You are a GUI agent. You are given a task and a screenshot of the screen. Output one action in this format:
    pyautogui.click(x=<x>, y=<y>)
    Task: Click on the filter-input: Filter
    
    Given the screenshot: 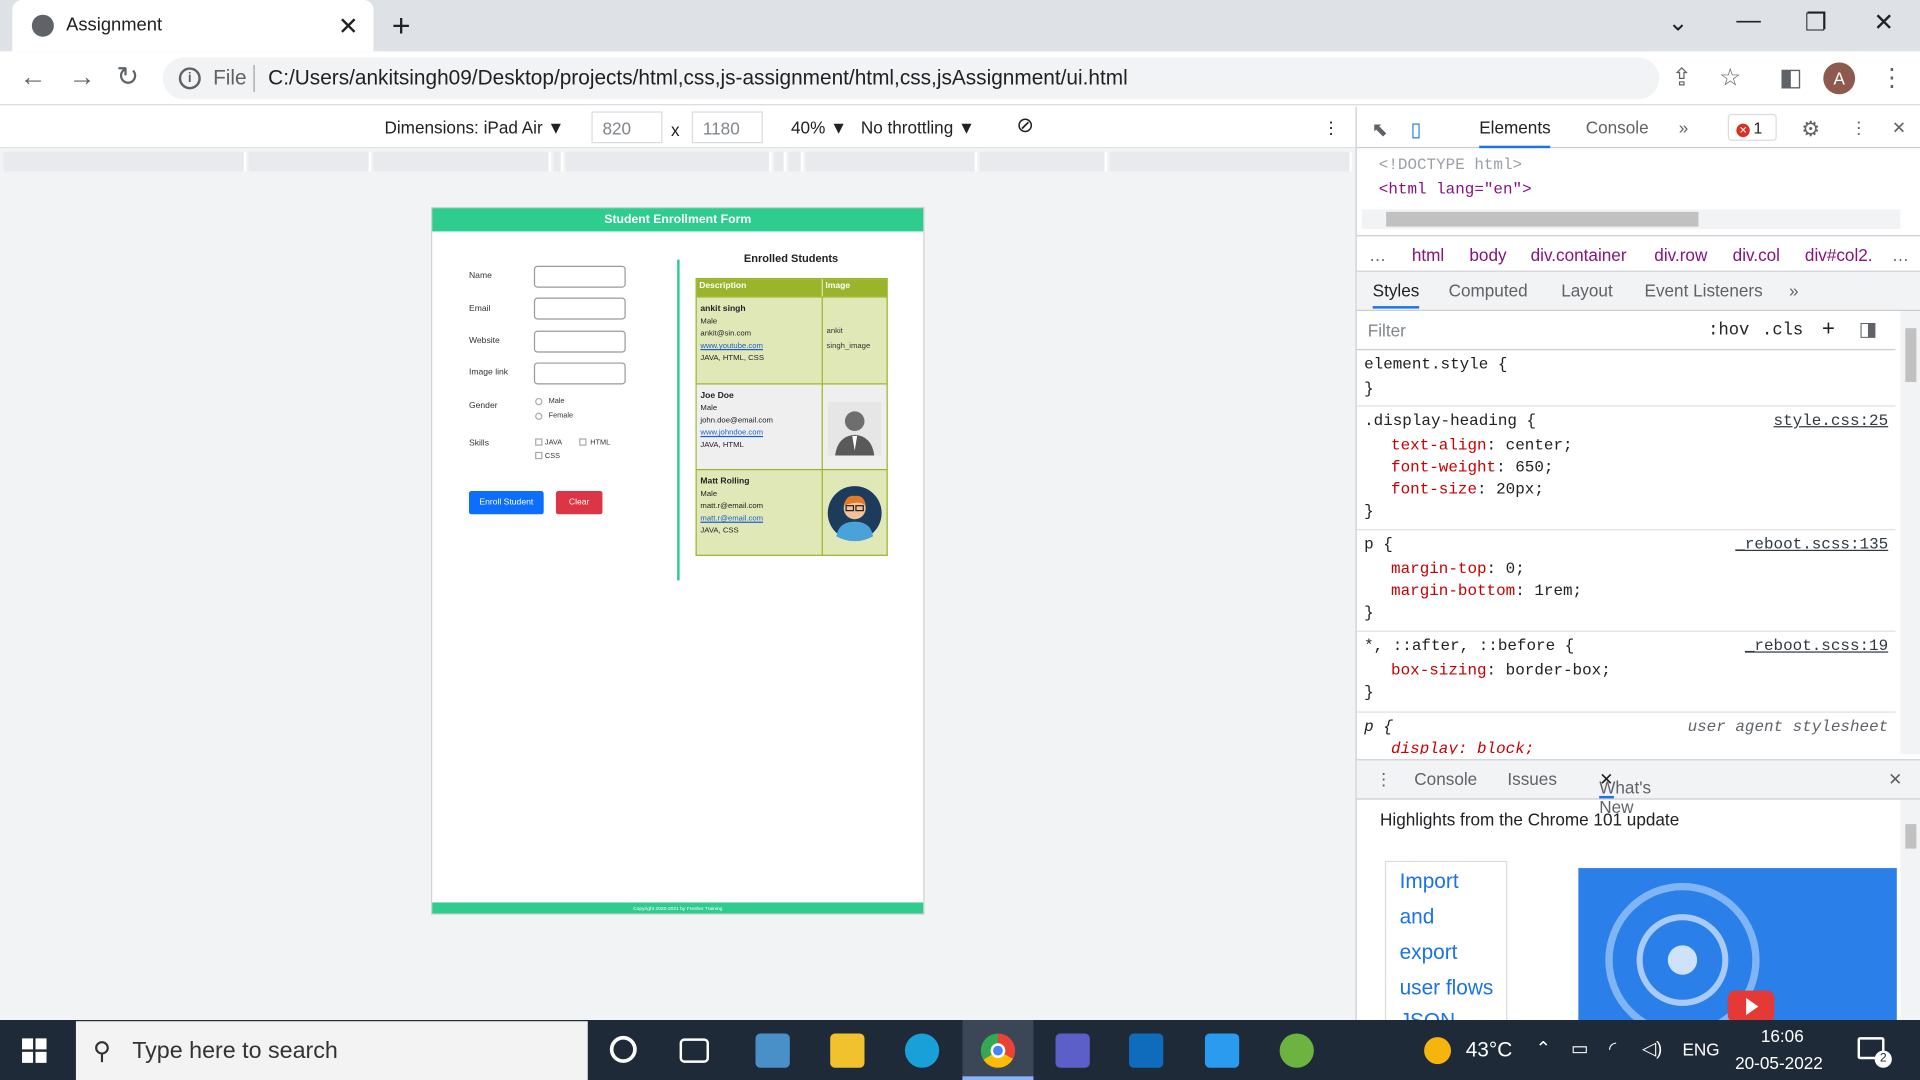 What is the action you would take?
    pyautogui.click(x=1387, y=331)
    